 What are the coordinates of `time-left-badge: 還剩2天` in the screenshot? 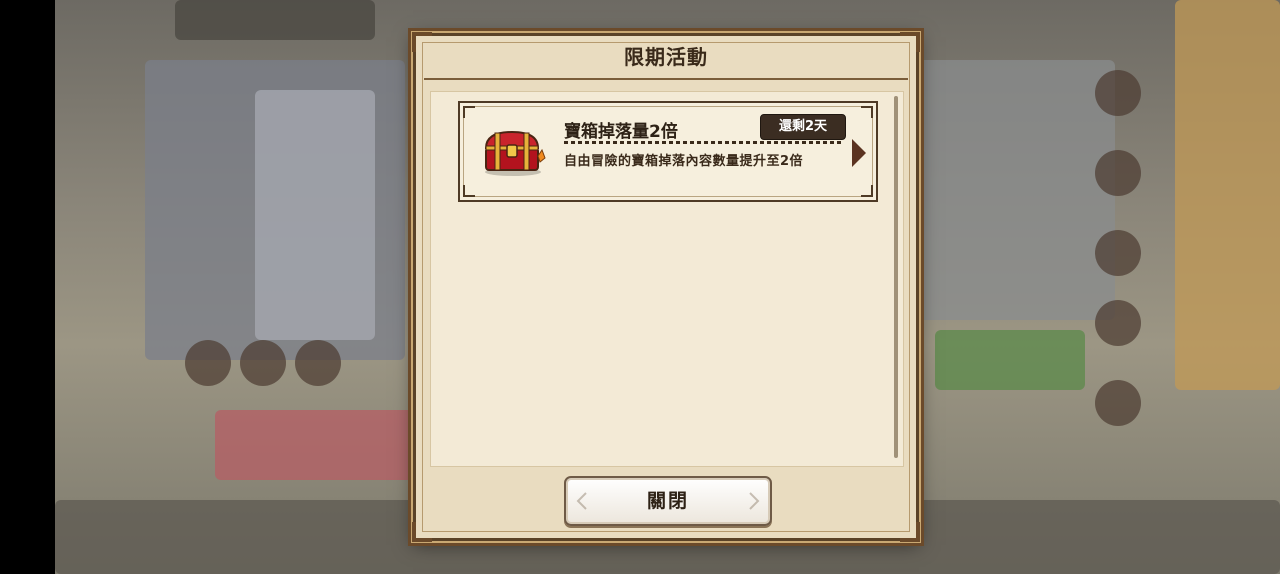 It's located at (803, 127).